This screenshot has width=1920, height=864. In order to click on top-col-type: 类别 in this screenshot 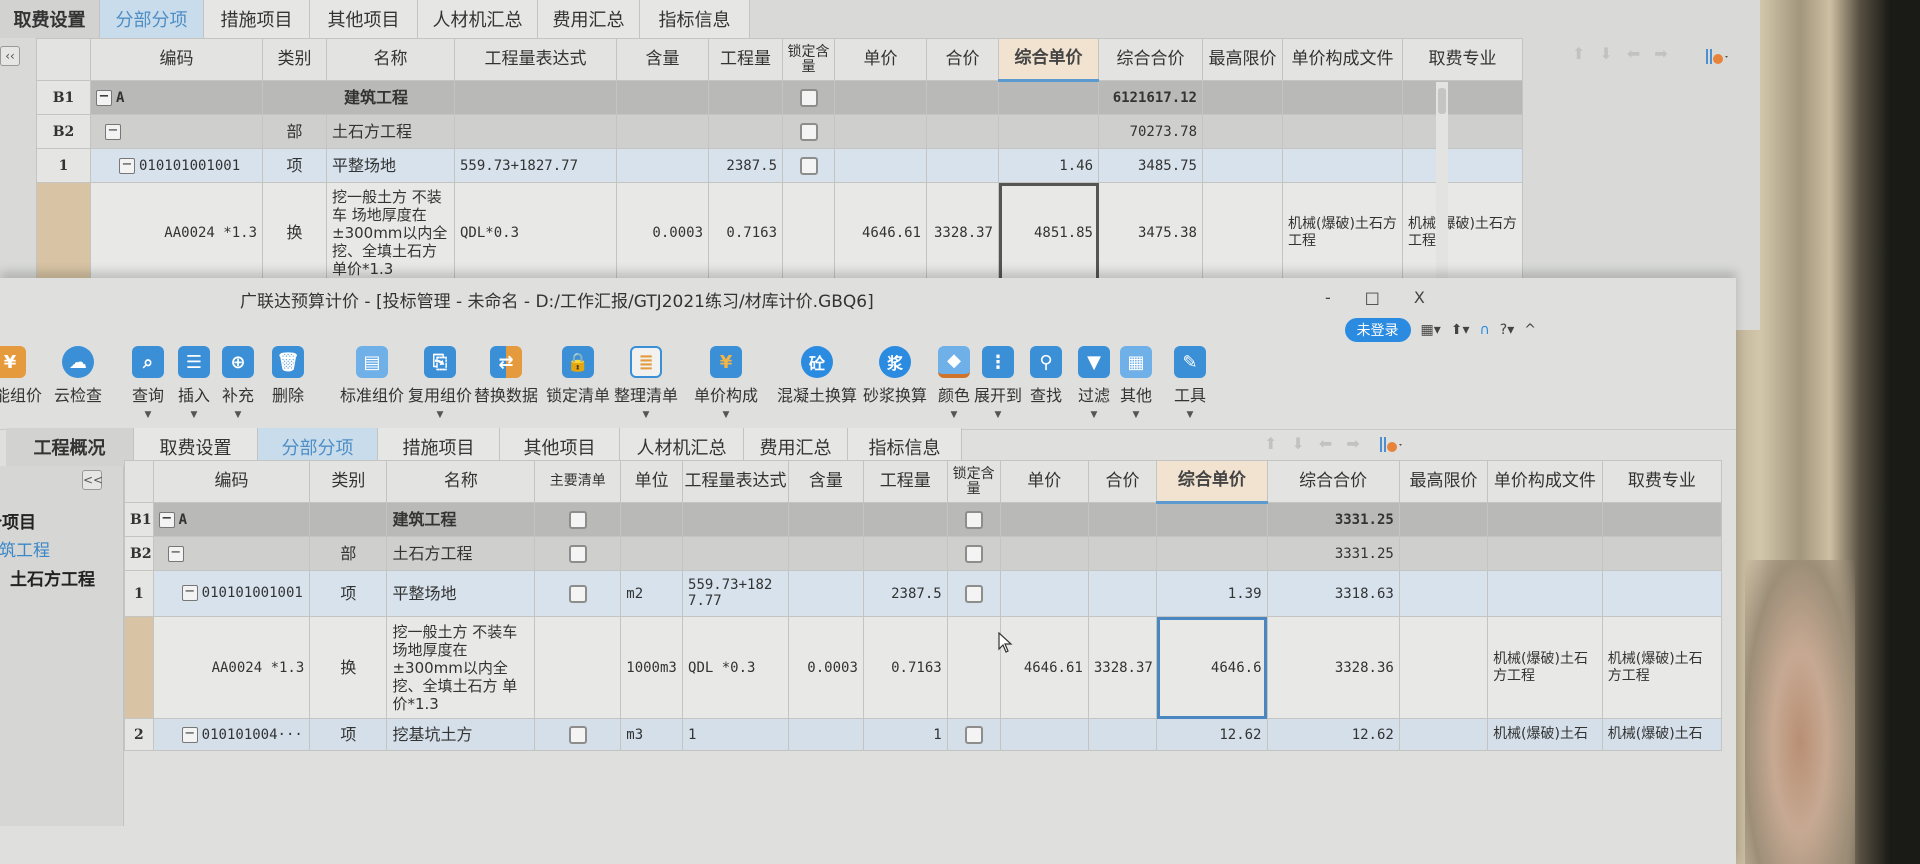, I will do `click(294, 59)`.